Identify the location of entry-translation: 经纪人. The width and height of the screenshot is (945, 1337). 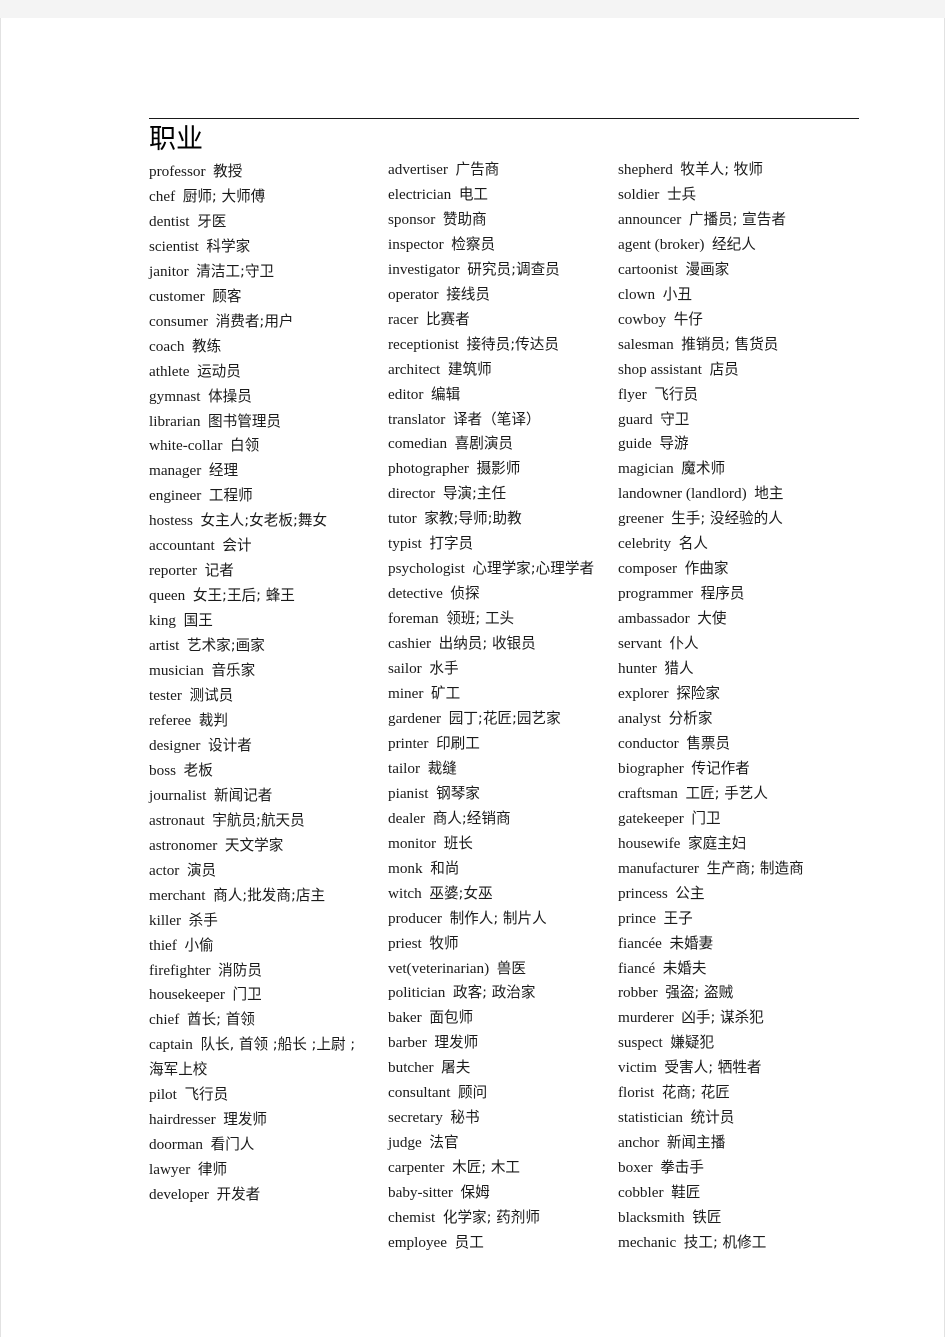
(734, 244).